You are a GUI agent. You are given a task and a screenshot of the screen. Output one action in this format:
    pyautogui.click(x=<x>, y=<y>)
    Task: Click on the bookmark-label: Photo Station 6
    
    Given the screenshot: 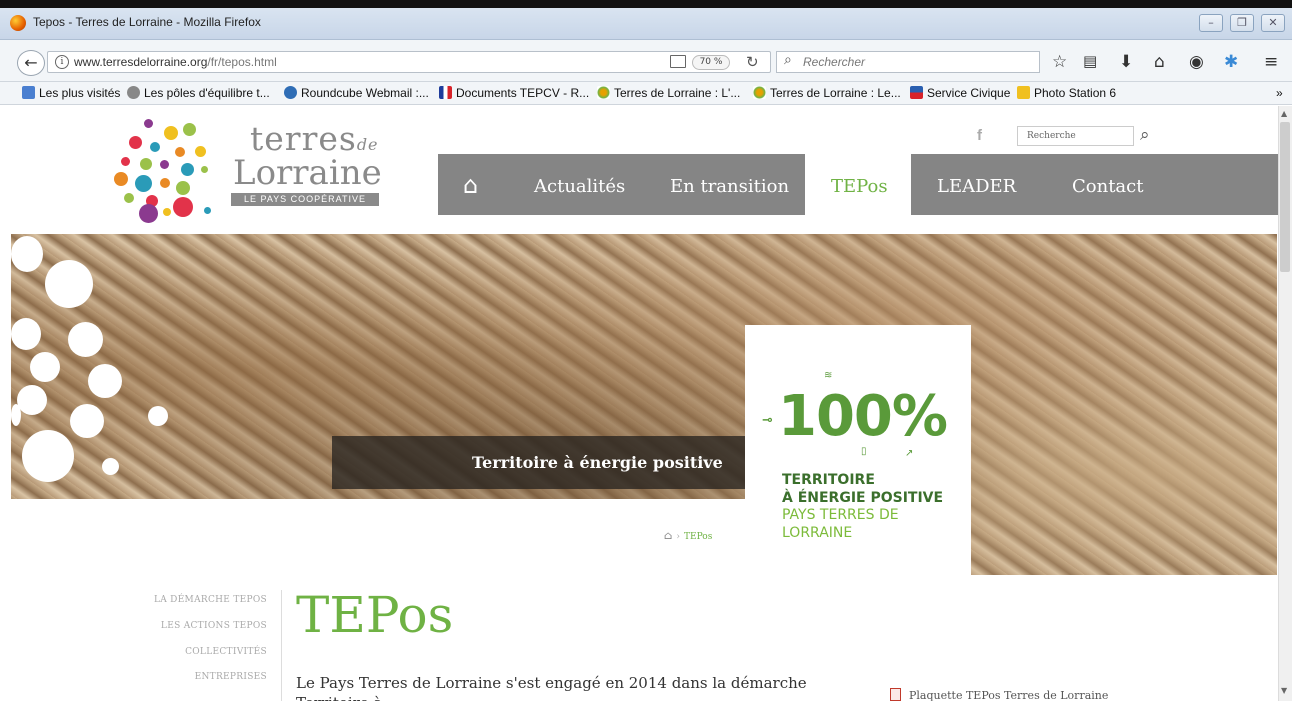 What is the action you would take?
    pyautogui.click(x=1075, y=93)
    